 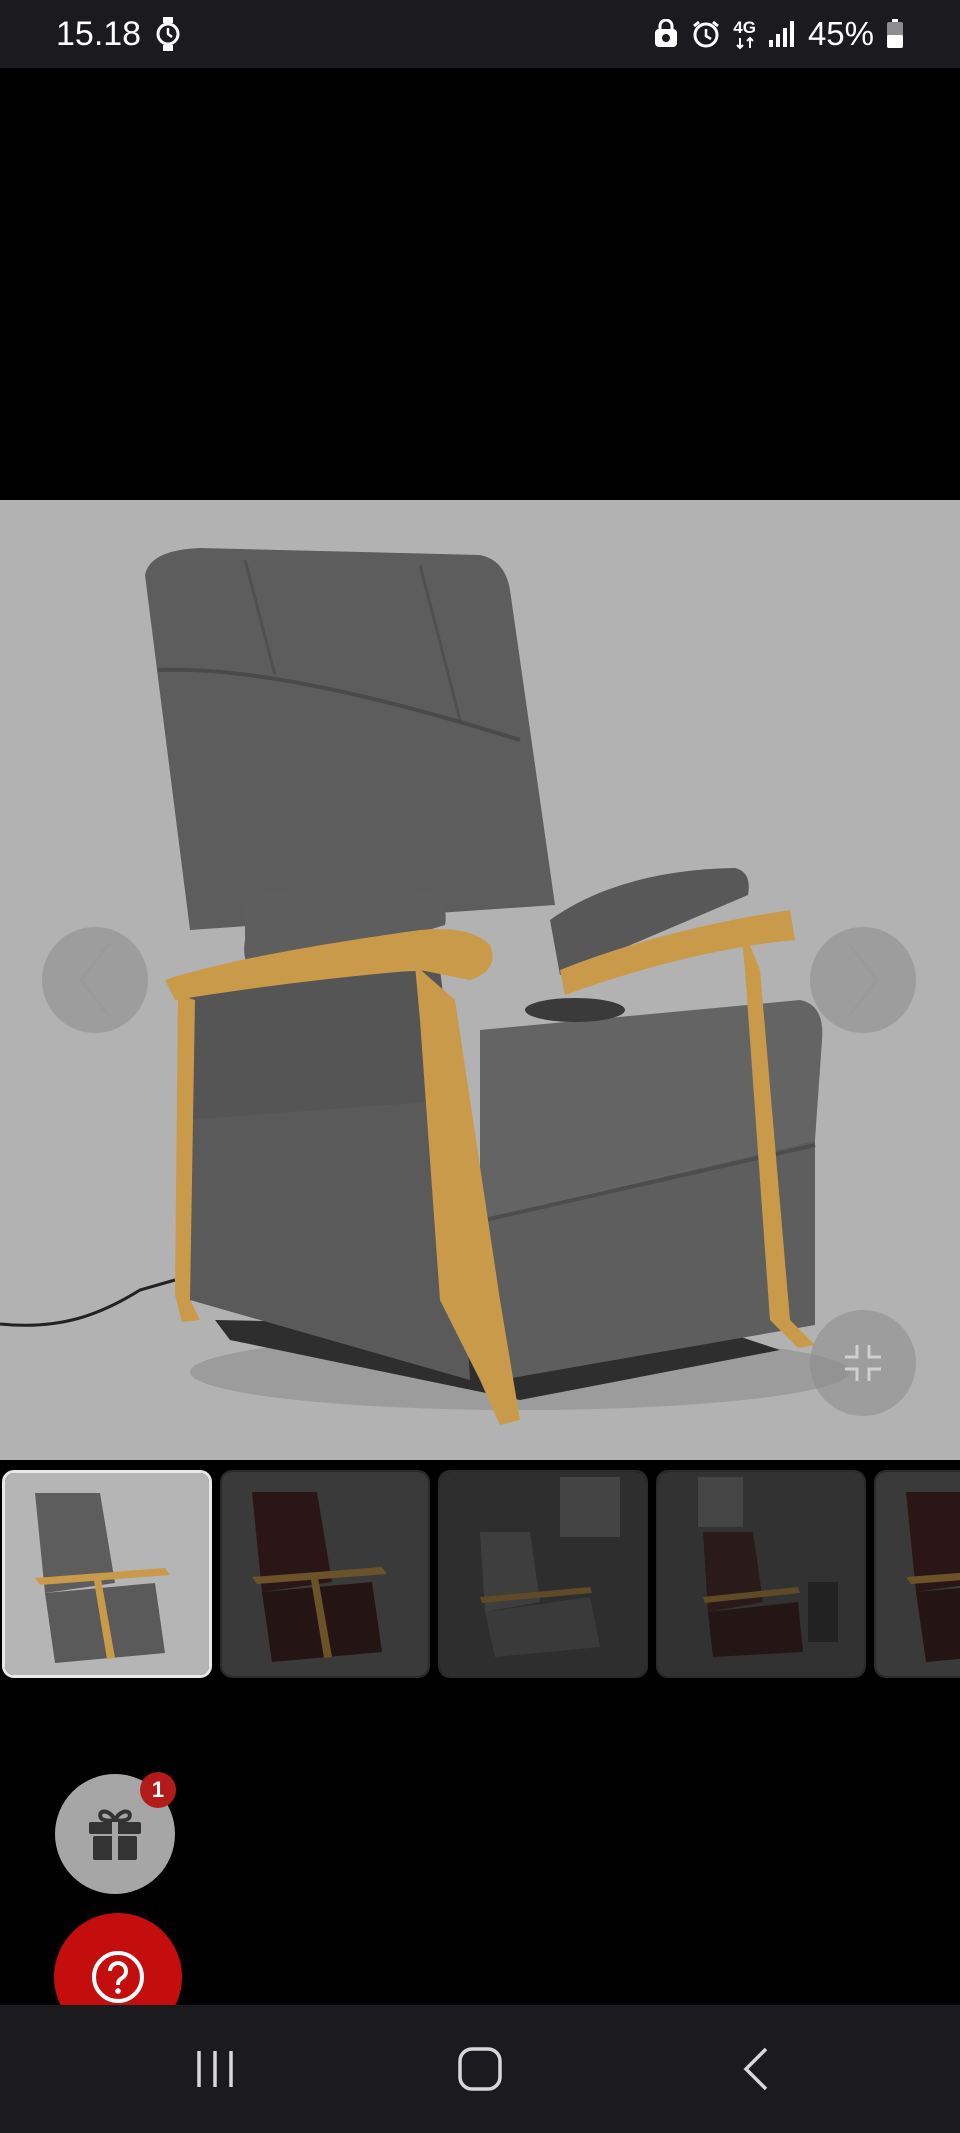 I want to click on previous-image-button, so click(x=95, y=980).